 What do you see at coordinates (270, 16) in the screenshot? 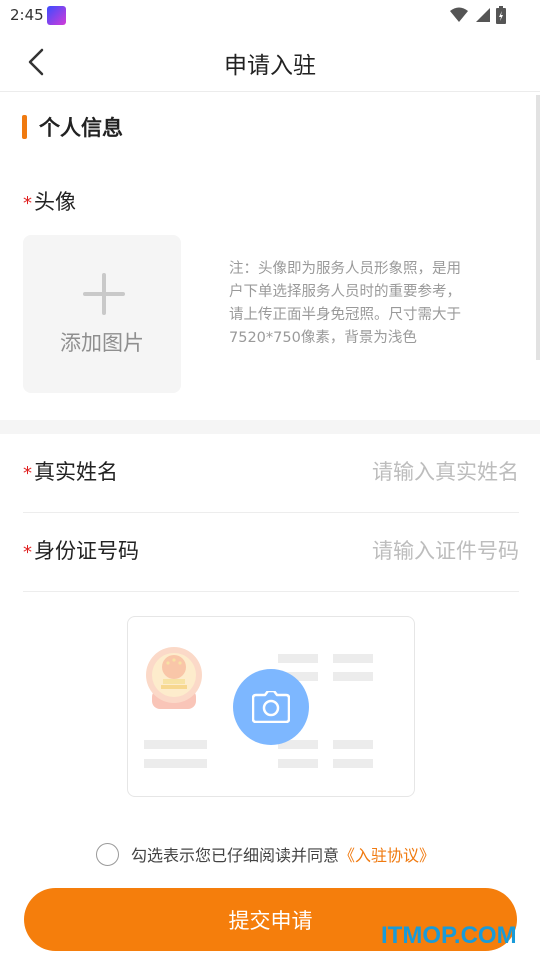
I see `status-bar: 2:45` at bounding box center [270, 16].